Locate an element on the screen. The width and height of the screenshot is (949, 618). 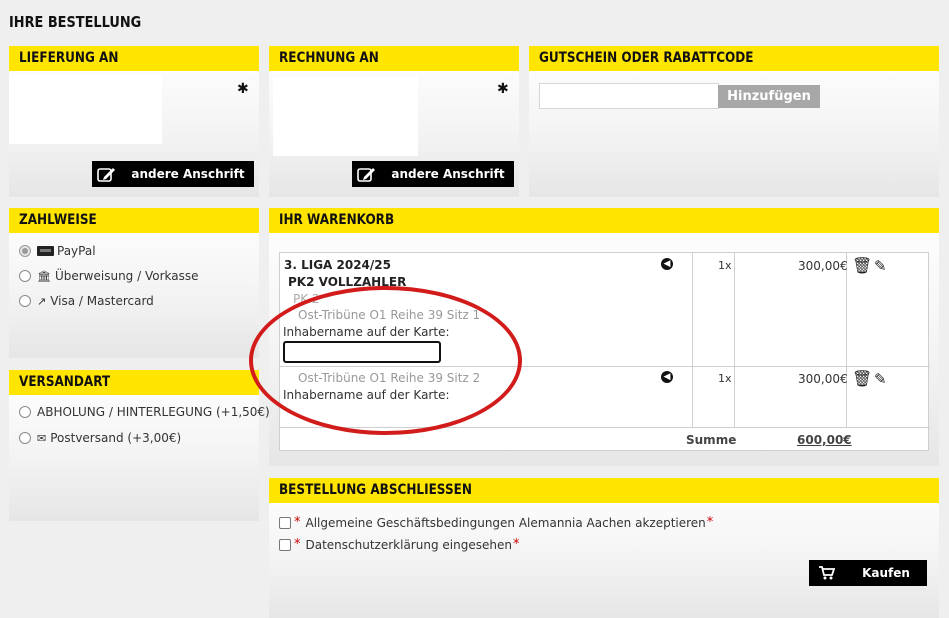
billing-panel: RECHNUNG AN ✱ andere Anschrift is located at coordinates (394, 121).